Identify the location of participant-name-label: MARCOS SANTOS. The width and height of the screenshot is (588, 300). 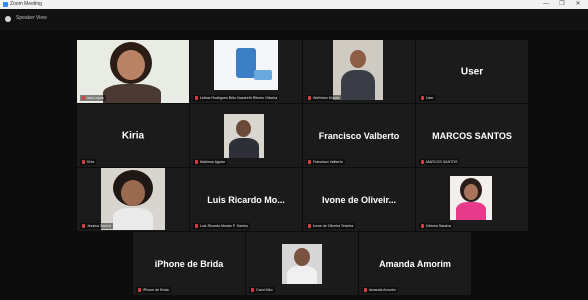
(439, 162).